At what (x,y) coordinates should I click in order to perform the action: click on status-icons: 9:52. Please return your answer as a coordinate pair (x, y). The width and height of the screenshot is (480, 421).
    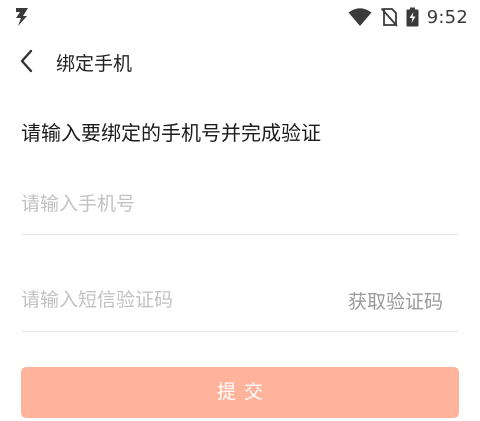
    Looking at the image, I should click on (408, 17).